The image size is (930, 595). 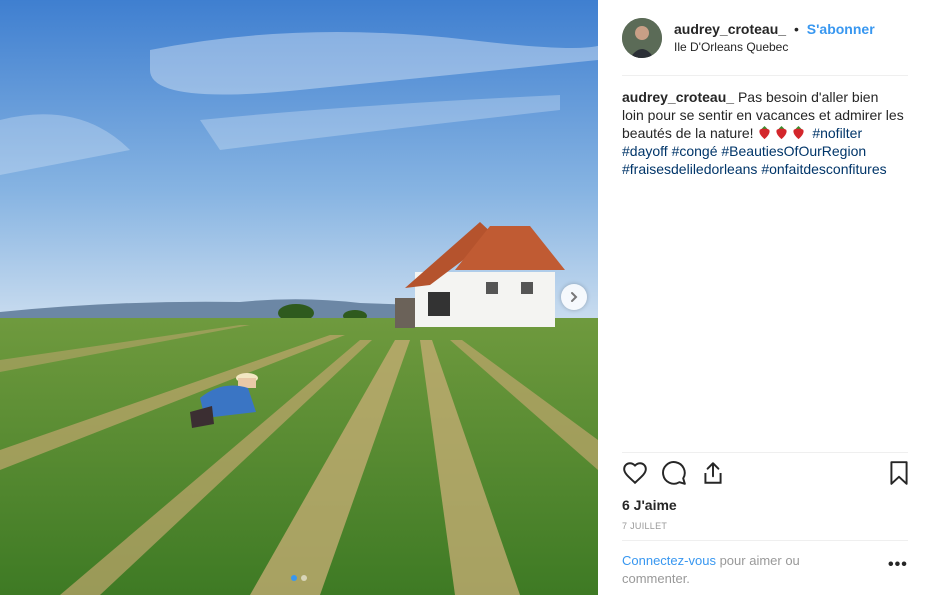 I want to click on save-button, so click(x=899, y=473).